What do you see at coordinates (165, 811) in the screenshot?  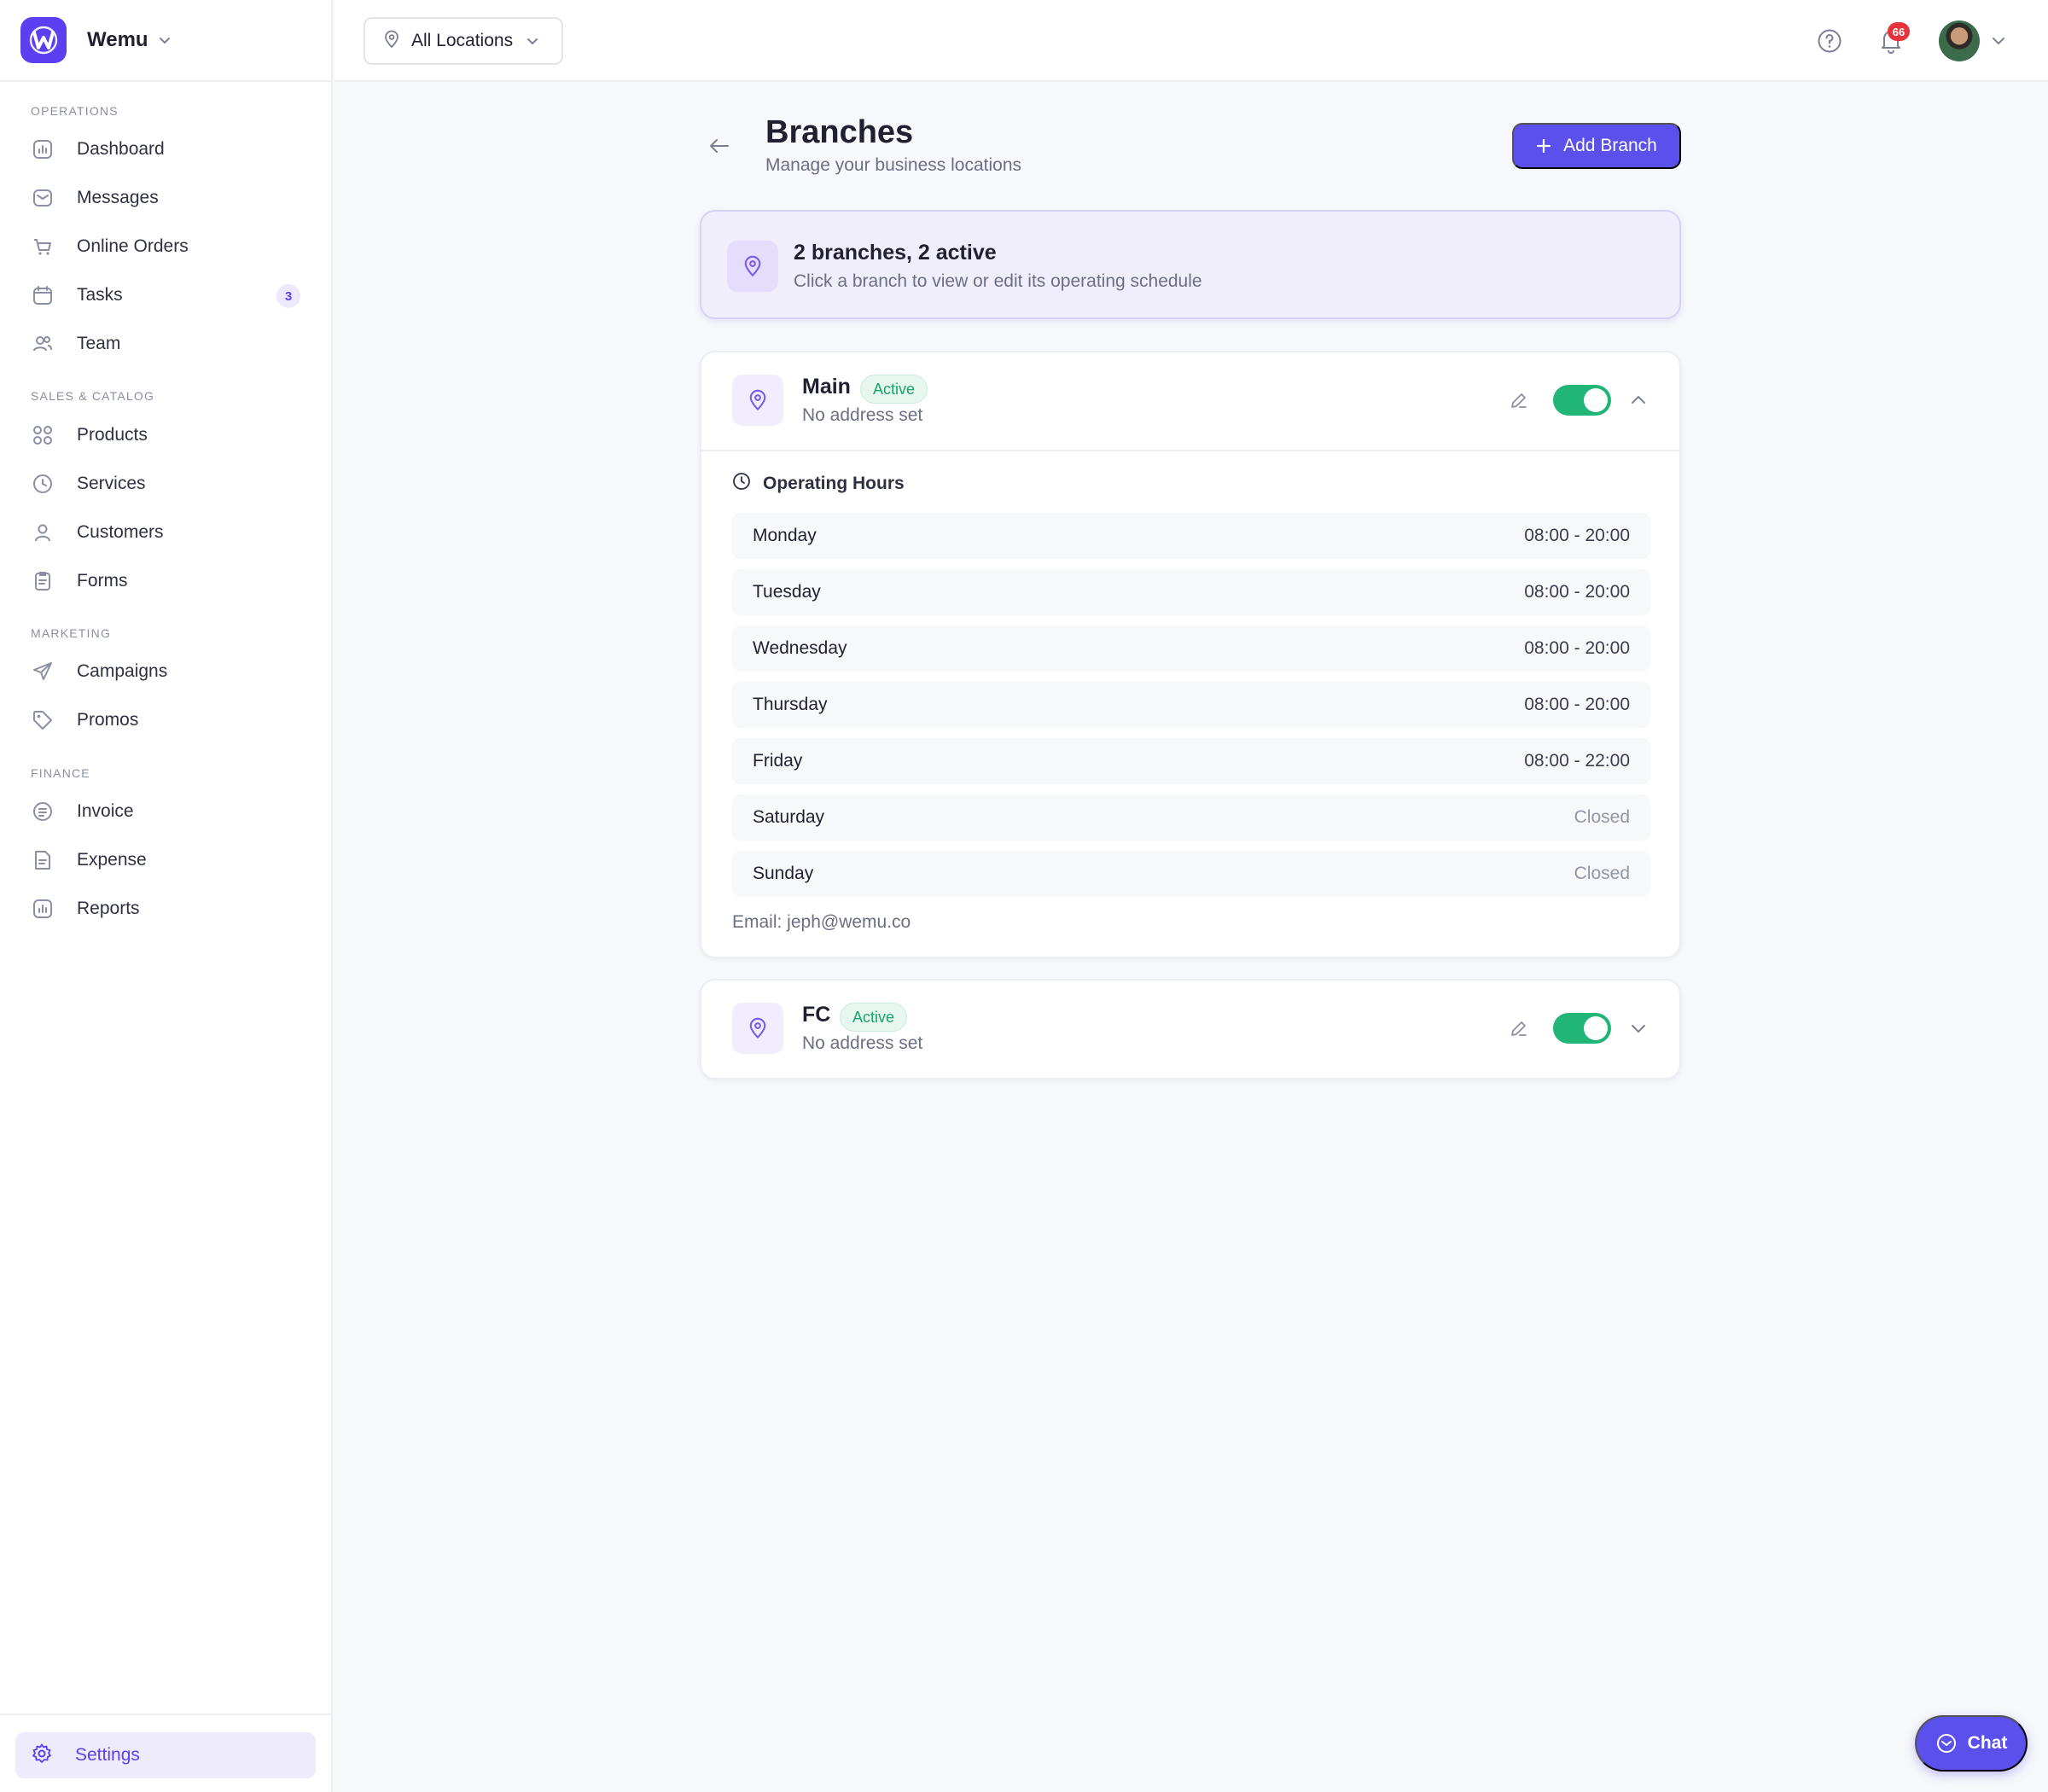 I see `sidebar-item-invoice: Invoice` at bounding box center [165, 811].